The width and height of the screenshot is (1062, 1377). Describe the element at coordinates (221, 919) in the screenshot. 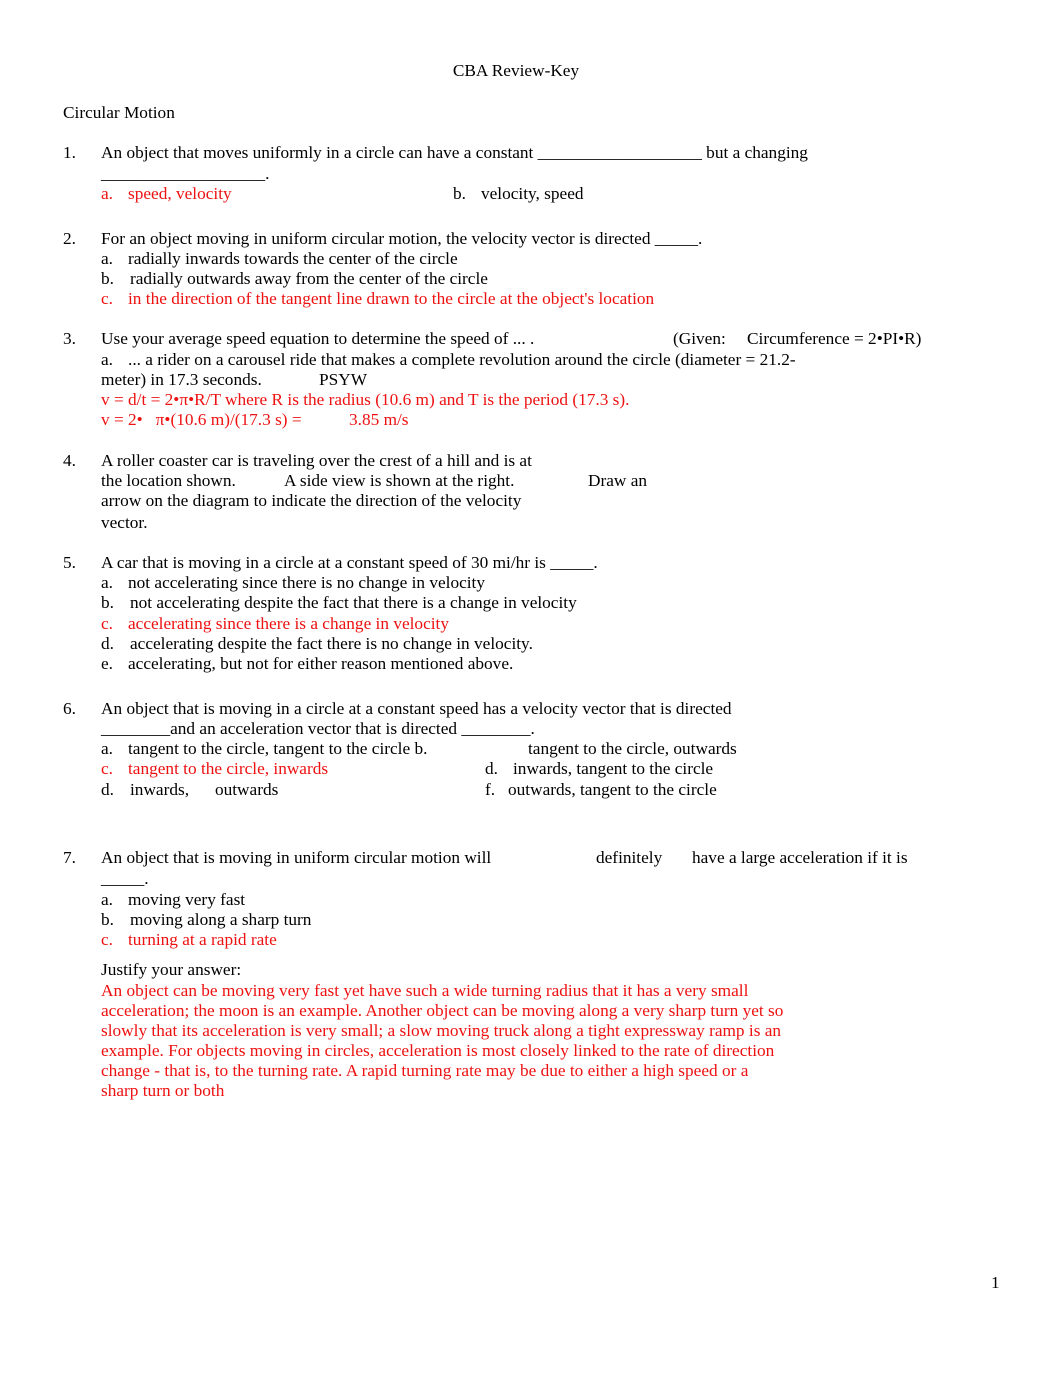

I see `option-text: moving along a sharp turn` at that location.